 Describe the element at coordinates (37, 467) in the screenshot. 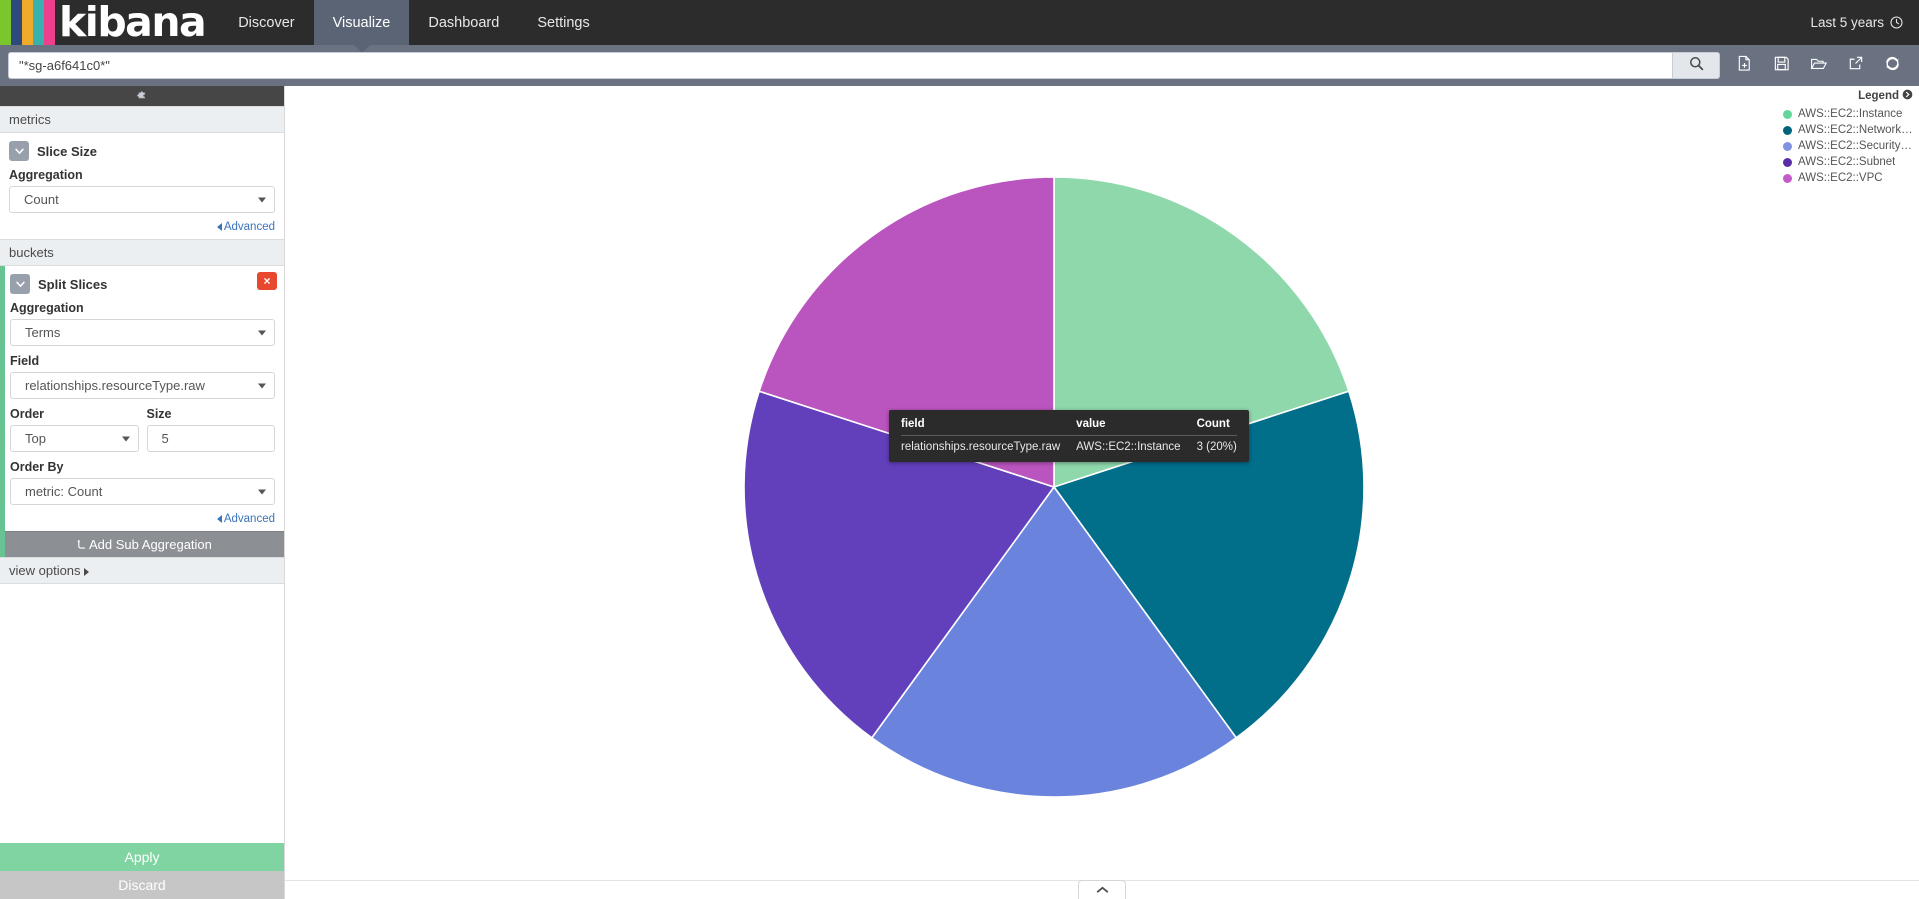

I see `bucket-order-by-label: Order By` at that location.